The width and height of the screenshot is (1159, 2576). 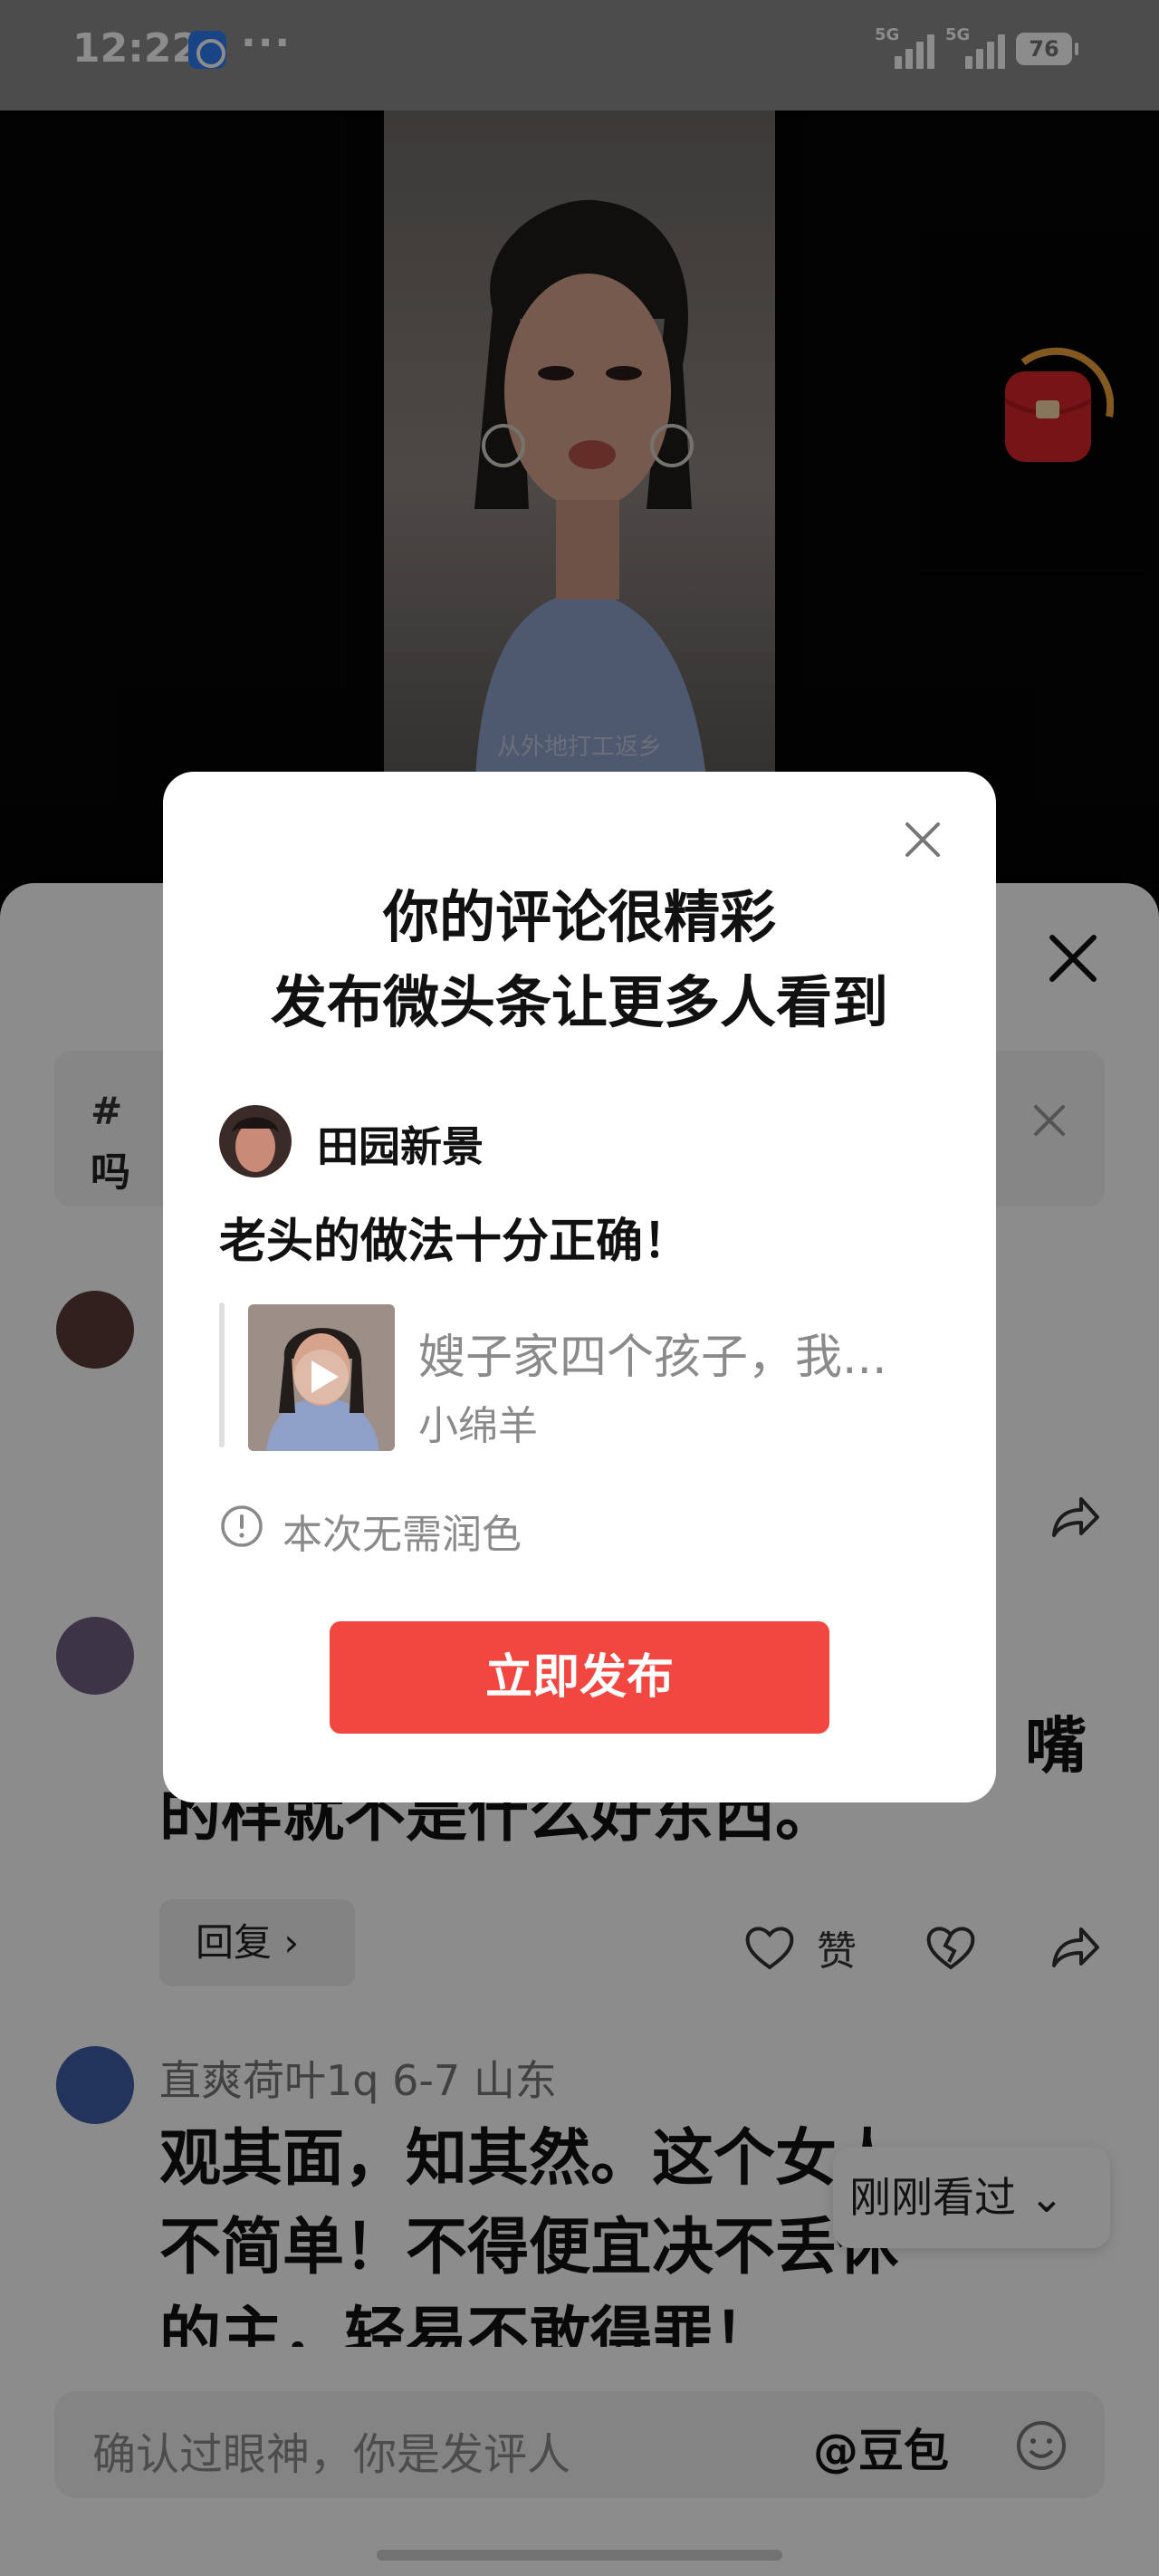 What do you see at coordinates (401, 1146) in the screenshot?
I see `username: 田园新景` at bounding box center [401, 1146].